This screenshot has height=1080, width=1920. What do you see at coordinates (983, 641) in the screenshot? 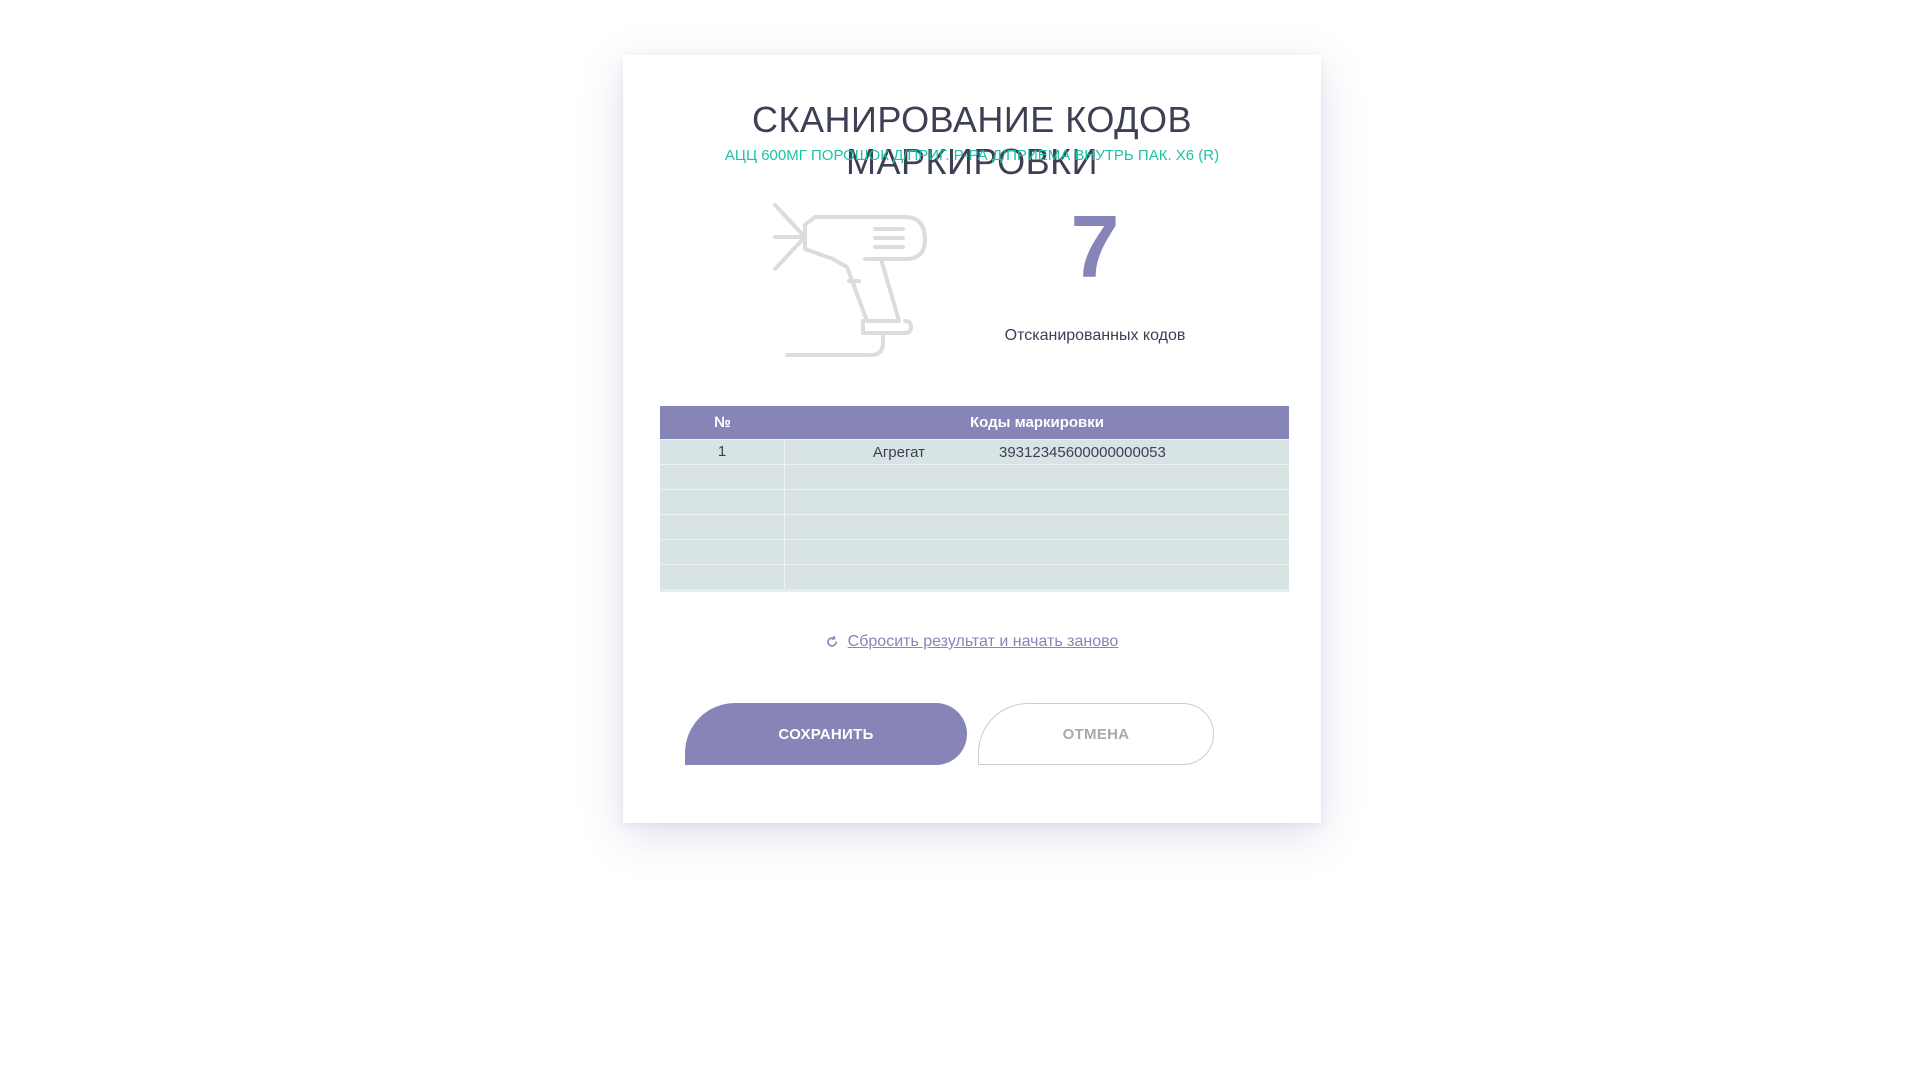
I see `reset-link-label: Сбросить результат и начать заново` at bounding box center [983, 641].